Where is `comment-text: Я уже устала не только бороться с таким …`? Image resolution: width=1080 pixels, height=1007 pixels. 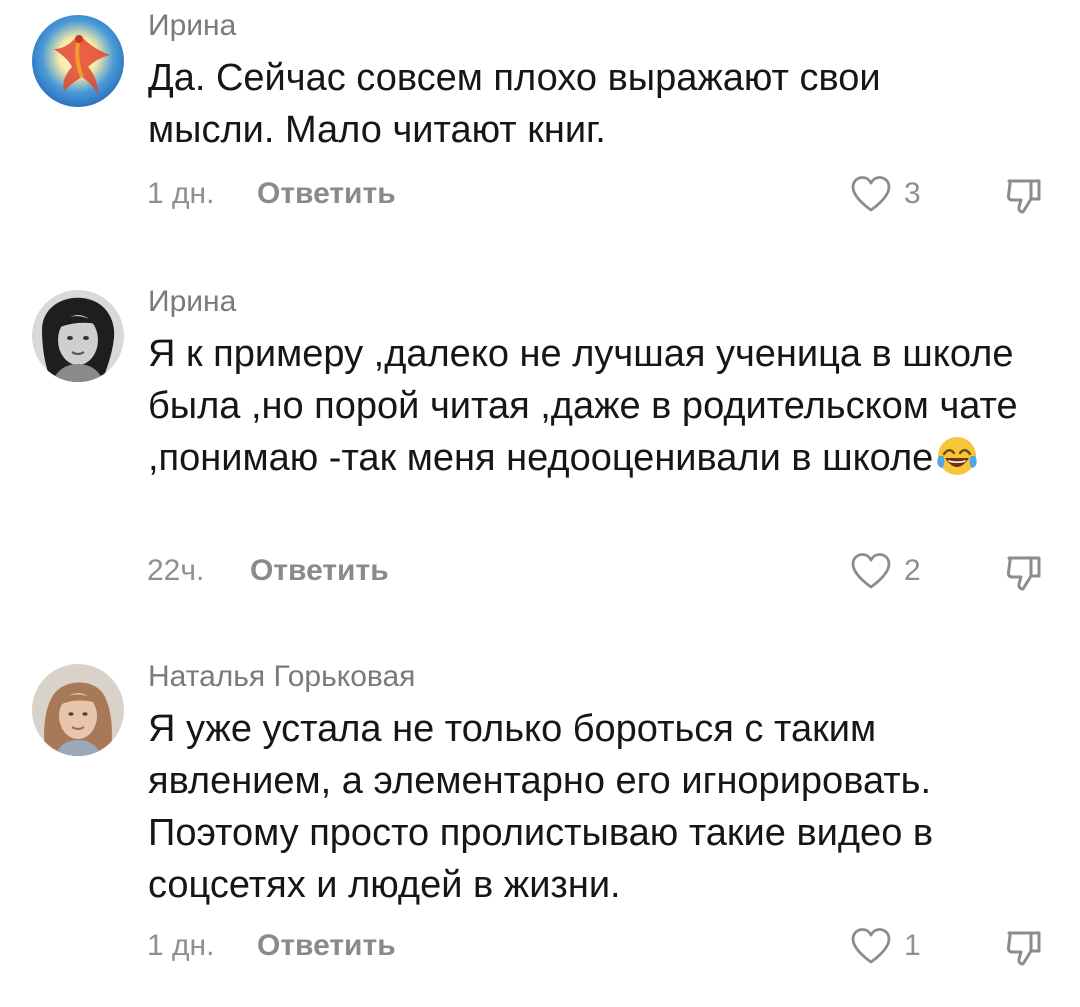 comment-text: Я уже устала не только бороться с таким … is located at coordinates (541, 807).